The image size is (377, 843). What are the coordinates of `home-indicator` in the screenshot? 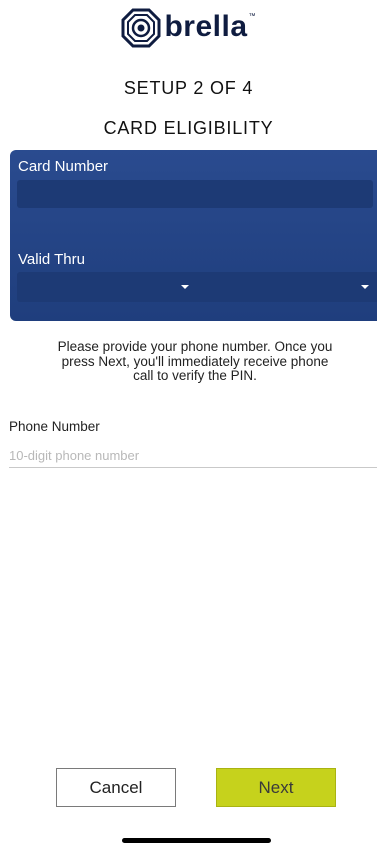 It's located at (196, 840).